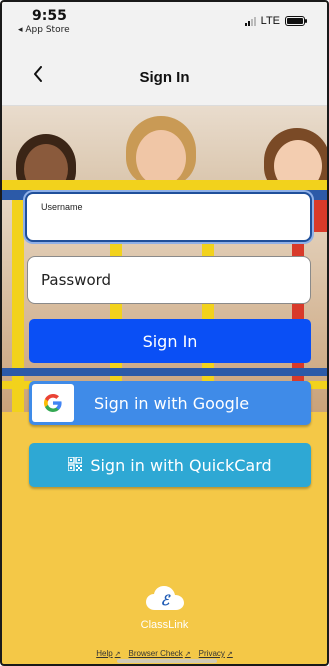 The width and height of the screenshot is (329, 666). Describe the element at coordinates (168, 225) in the screenshot. I see `username-input` at that location.